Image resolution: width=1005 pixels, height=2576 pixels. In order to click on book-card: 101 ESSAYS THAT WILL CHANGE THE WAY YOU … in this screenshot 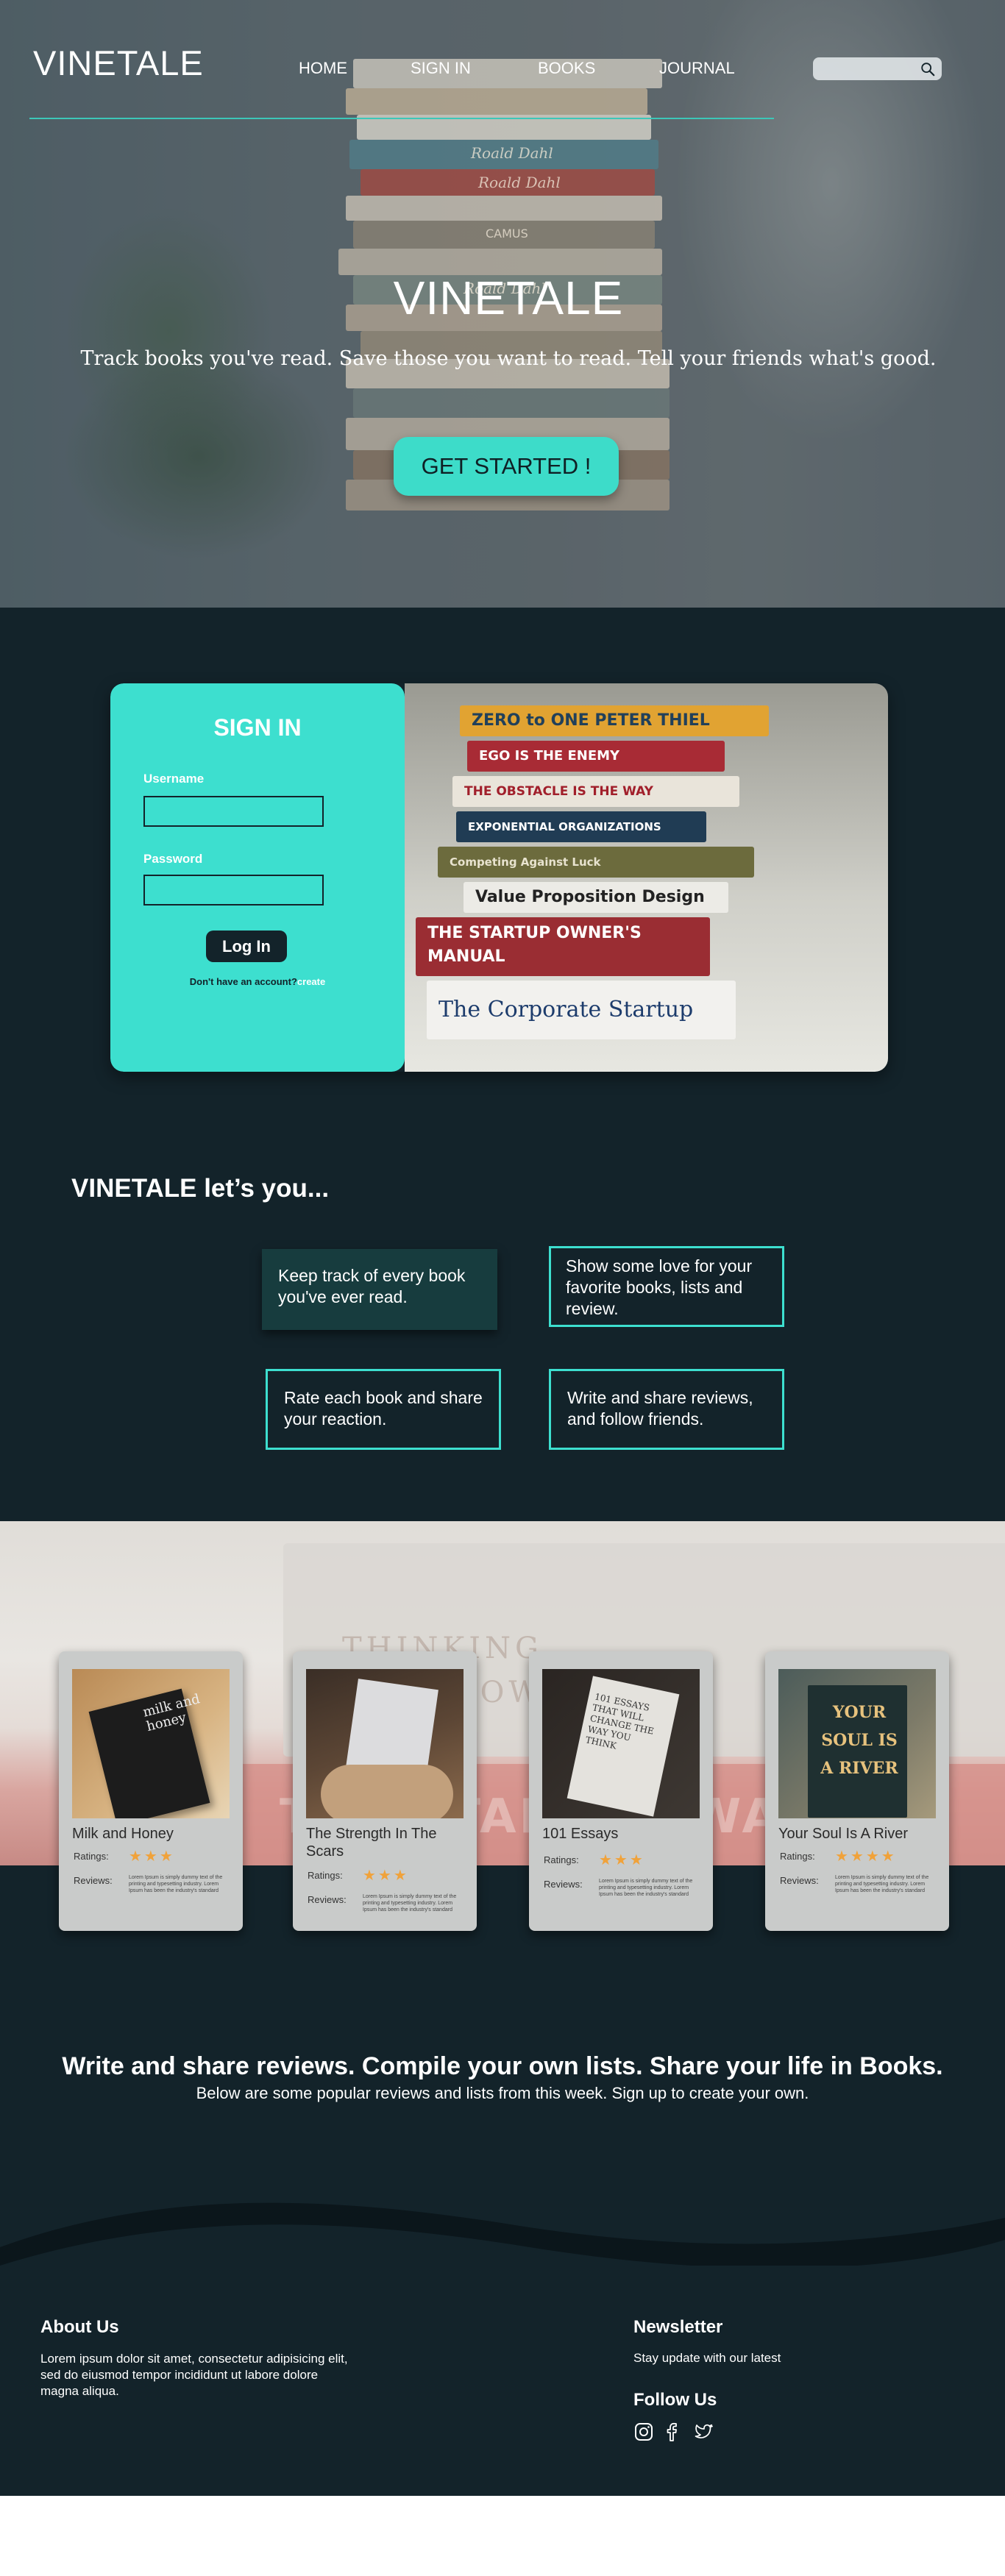, I will do `click(621, 1791)`.